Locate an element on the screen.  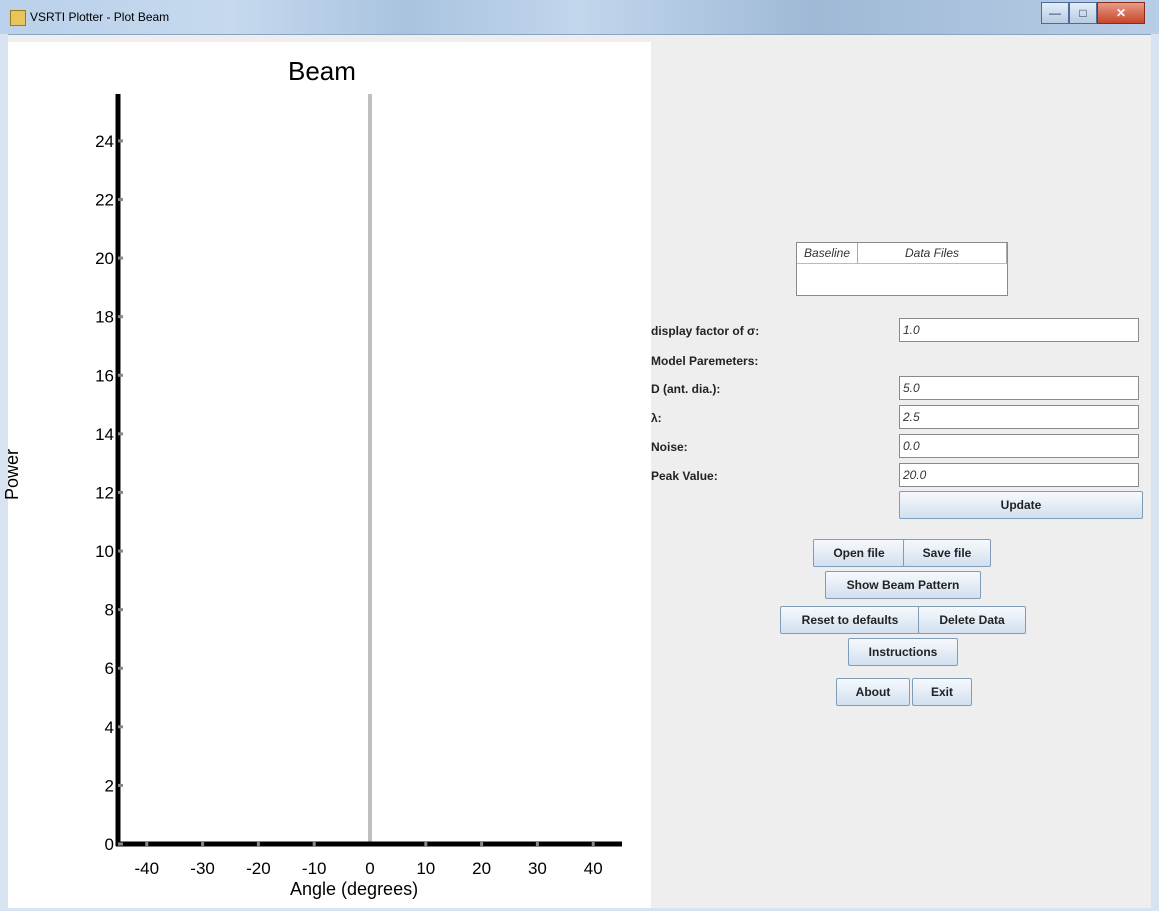
wavelength-row: λ: 2.5 is located at coordinates (901, 418).